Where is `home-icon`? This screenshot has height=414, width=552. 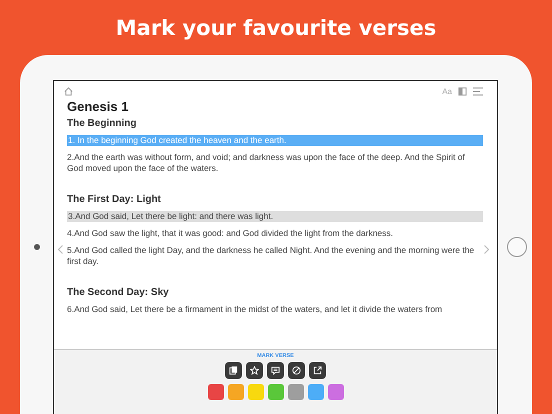 home-icon is located at coordinates (68, 91).